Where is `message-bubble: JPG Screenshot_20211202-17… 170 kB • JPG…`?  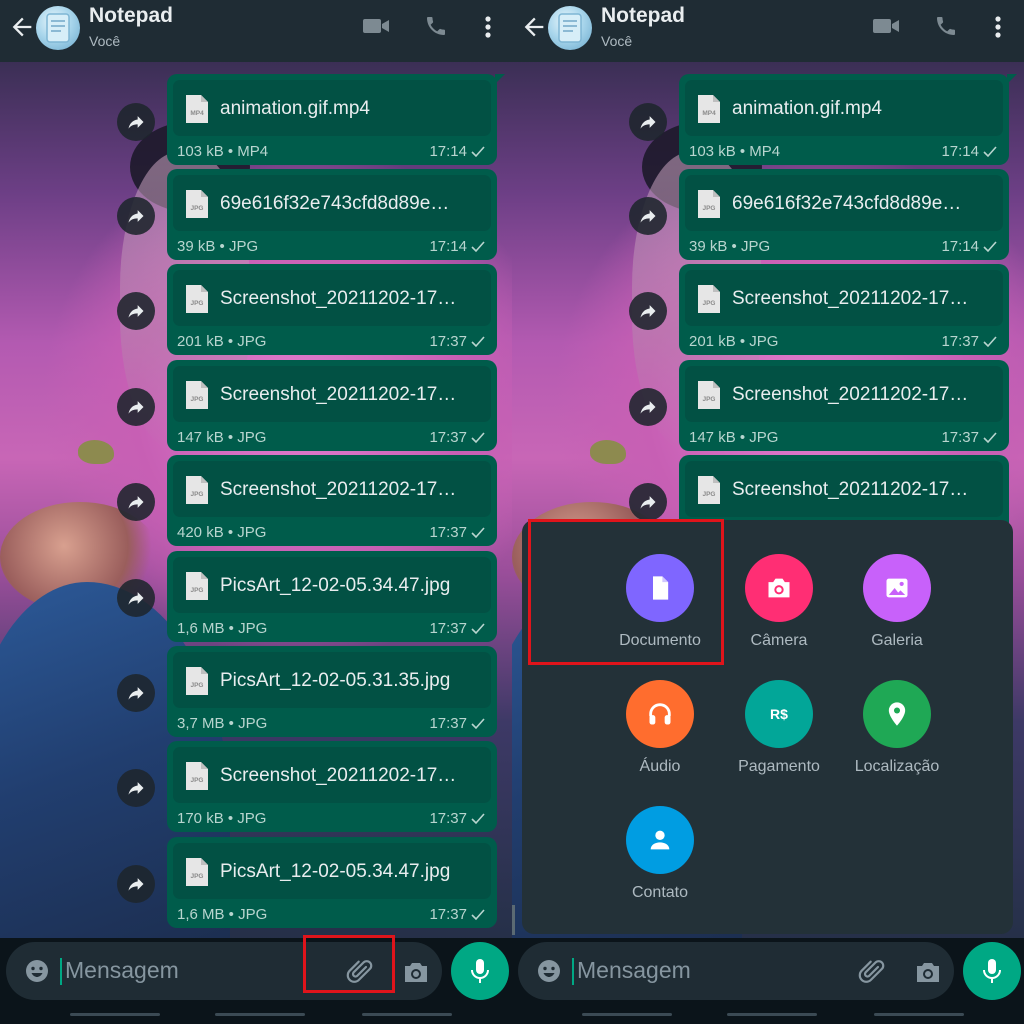 message-bubble: JPG Screenshot_20211202-17… 170 kB • JPG… is located at coordinates (332, 786).